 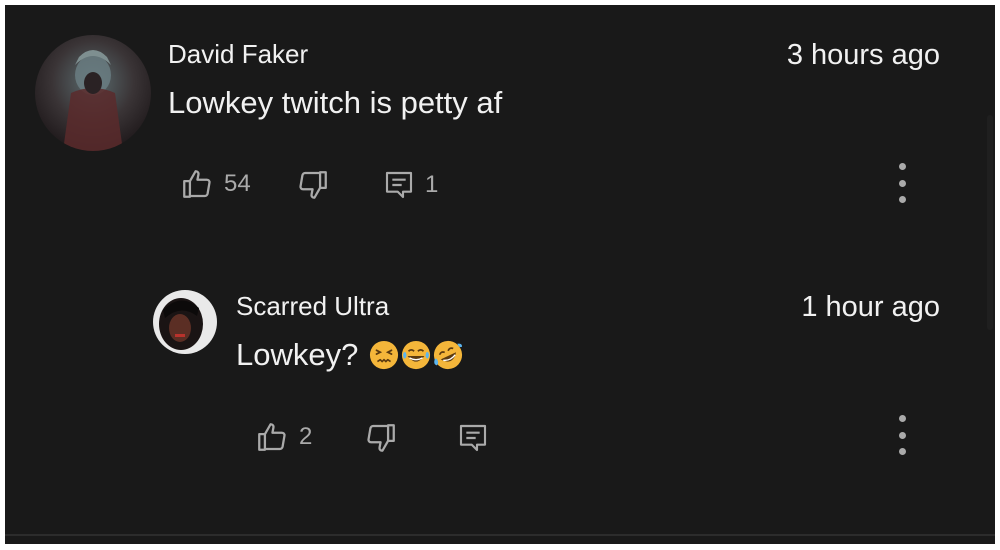 I want to click on avatar-image-icon, so click(x=93, y=100).